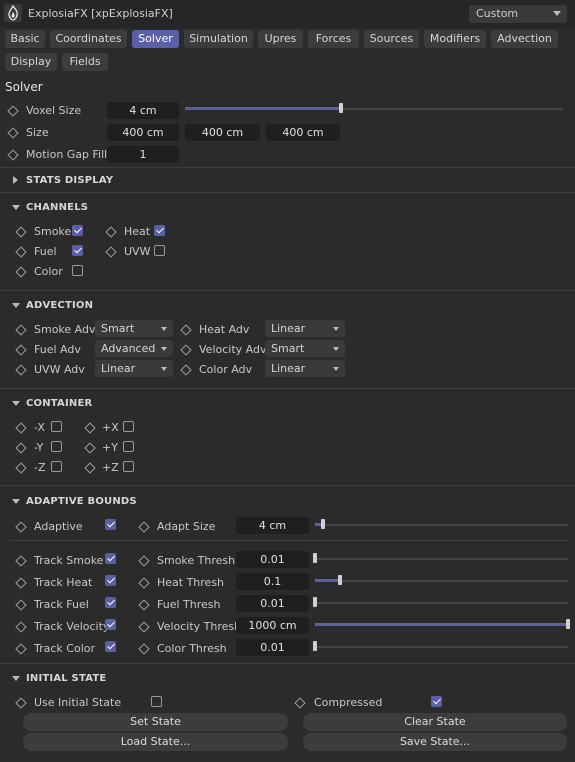 Image resolution: width=575 pixels, height=762 pixels. Describe the element at coordinates (436, 701) in the screenshot. I see `compressed-checkbox` at that location.